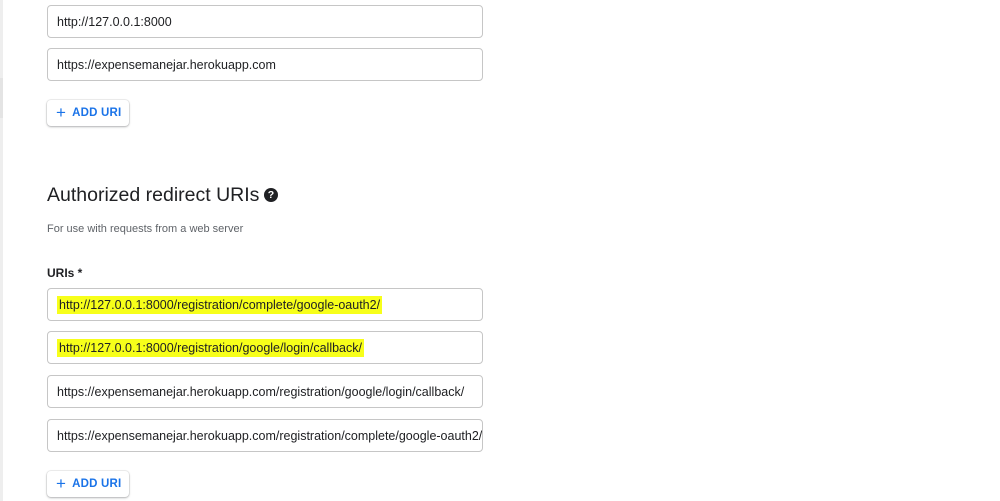  I want to click on section-title: Authorized redirect URIs, so click(153, 195).